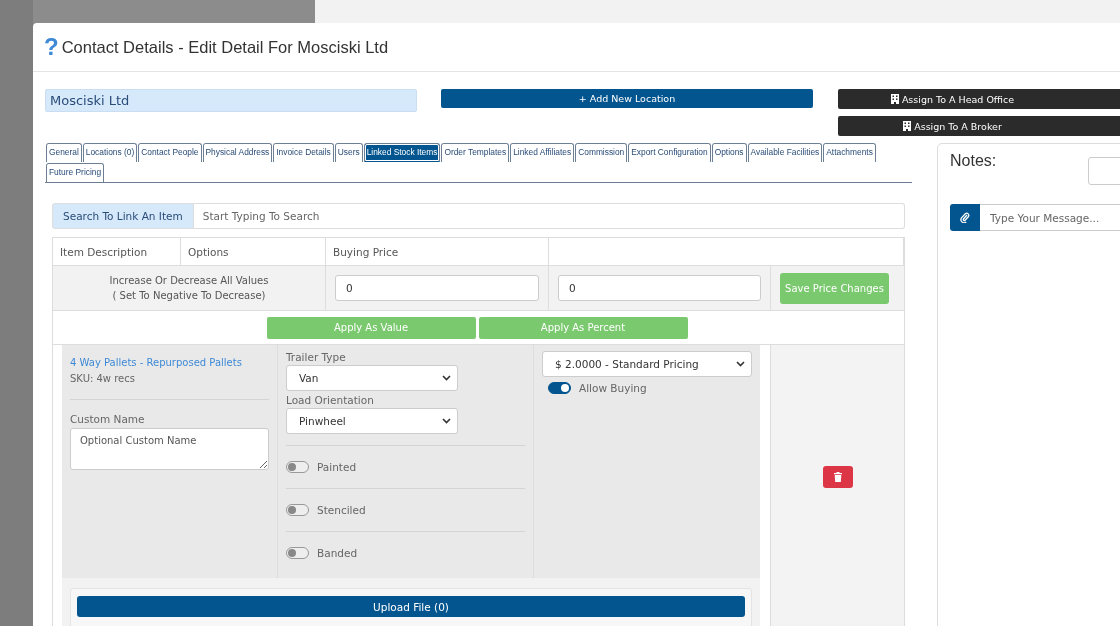 The image size is (1120, 626). I want to click on field-label: Custom Name, so click(108, 419).